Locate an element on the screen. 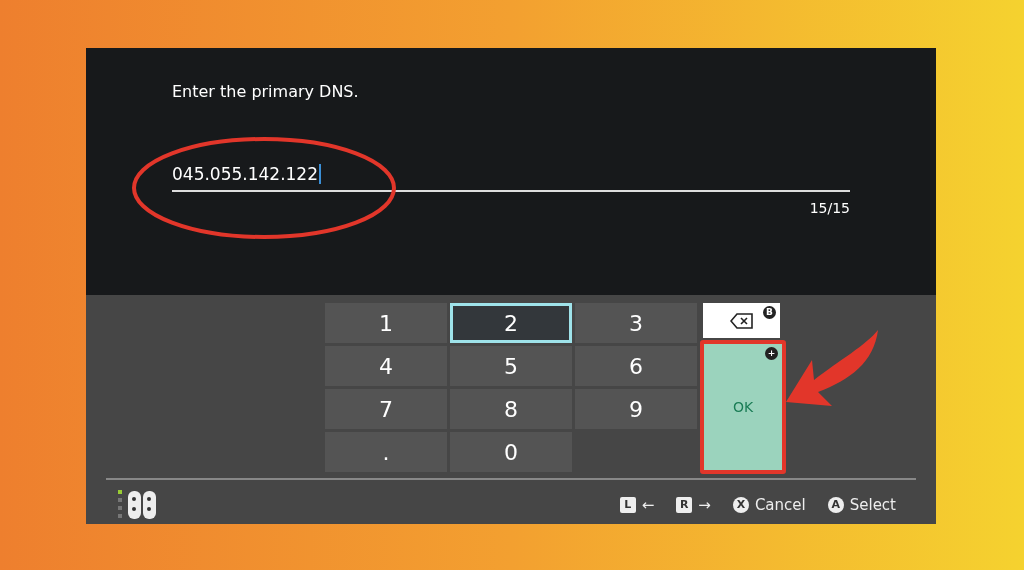 Image resolution: width=1024 pixels, height=570 pixels. number-key: 9 is located at coordinates (636, 409).